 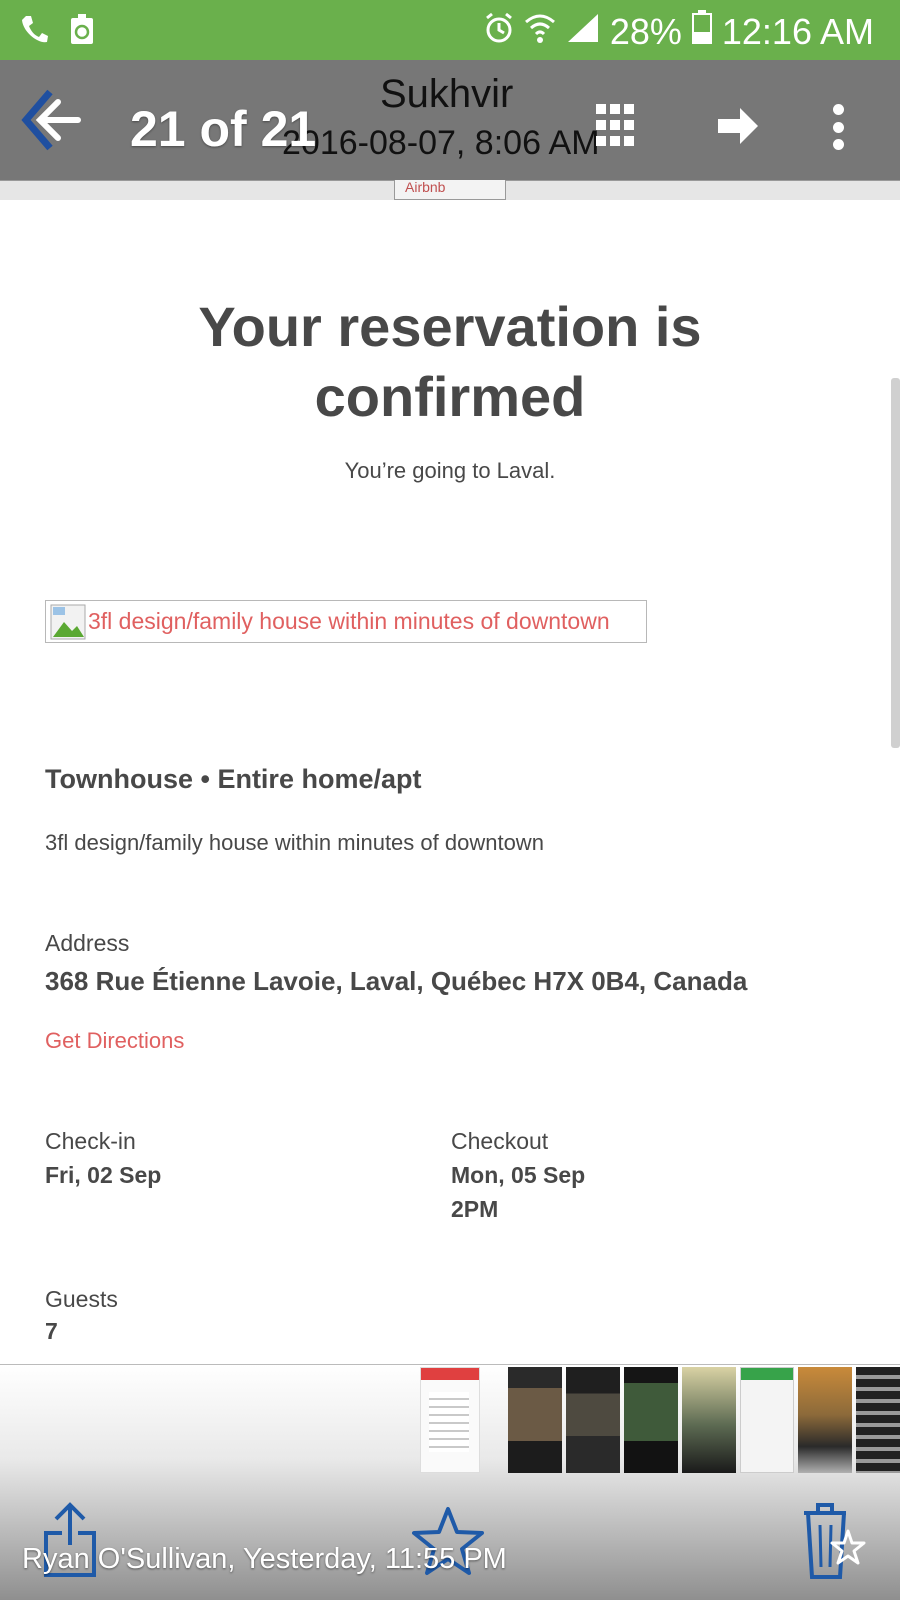 What do you see at coordinates (82, 32) in the screenshot?
I see `recycle-notification-icon` at bounding box center [82, 32].